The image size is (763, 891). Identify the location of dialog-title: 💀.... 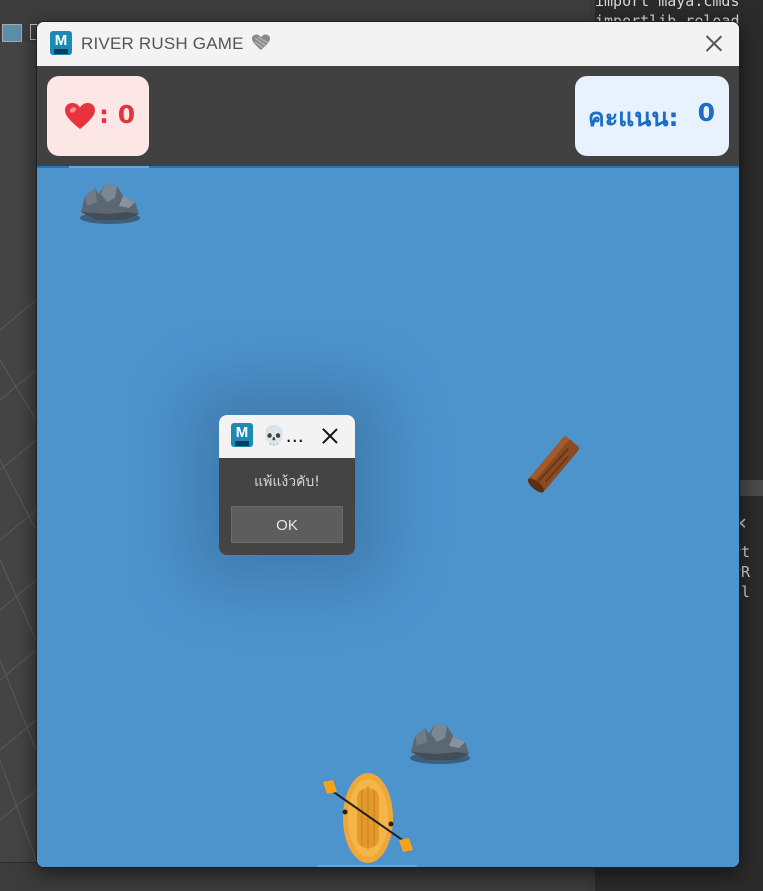
(283, 436).